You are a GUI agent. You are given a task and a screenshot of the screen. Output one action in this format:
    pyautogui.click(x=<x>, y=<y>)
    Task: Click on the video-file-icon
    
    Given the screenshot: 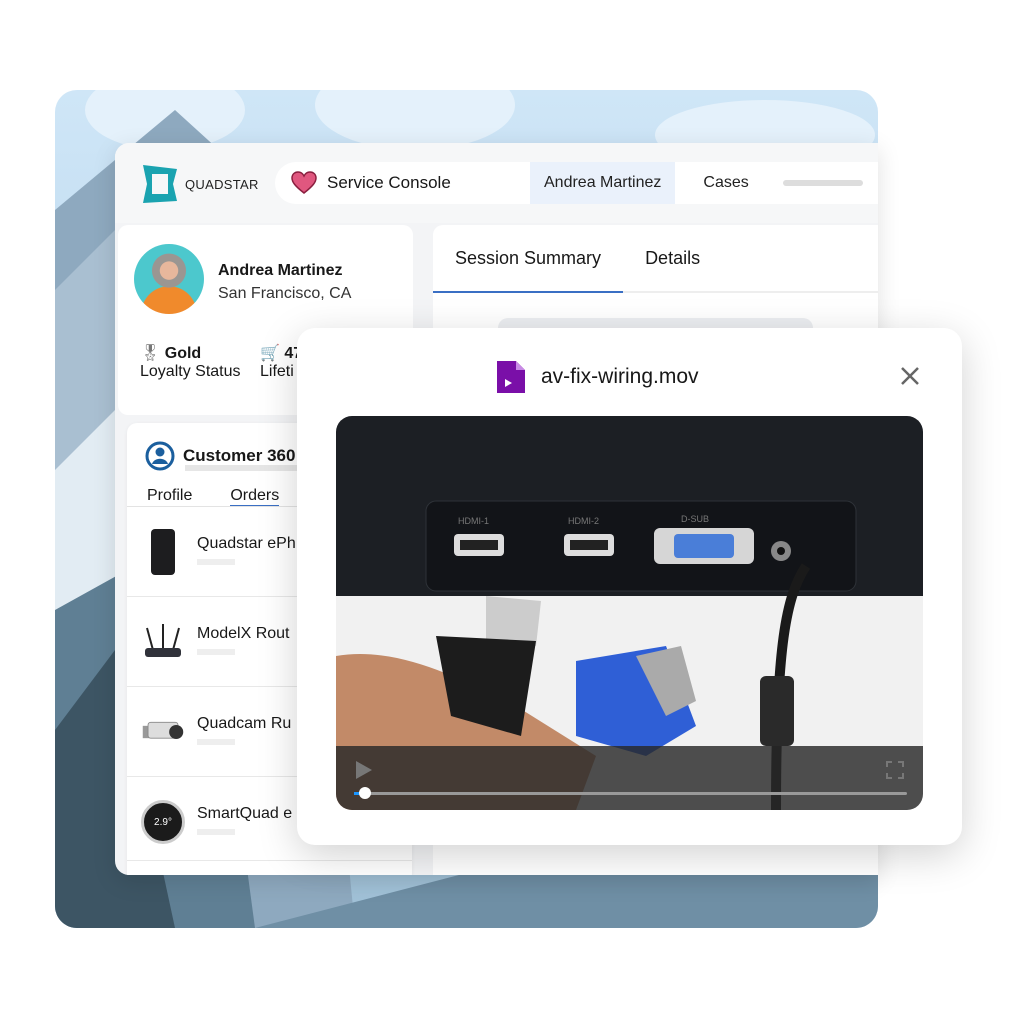 What is the action you would take?
    pyautogui.click(x=511, y=377)
    